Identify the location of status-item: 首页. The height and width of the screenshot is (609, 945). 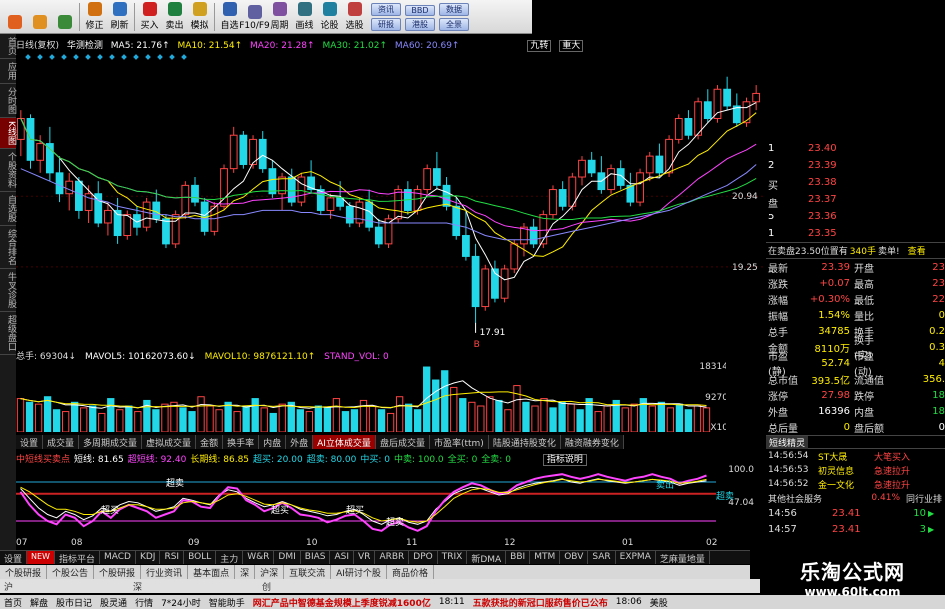
(13, 602).